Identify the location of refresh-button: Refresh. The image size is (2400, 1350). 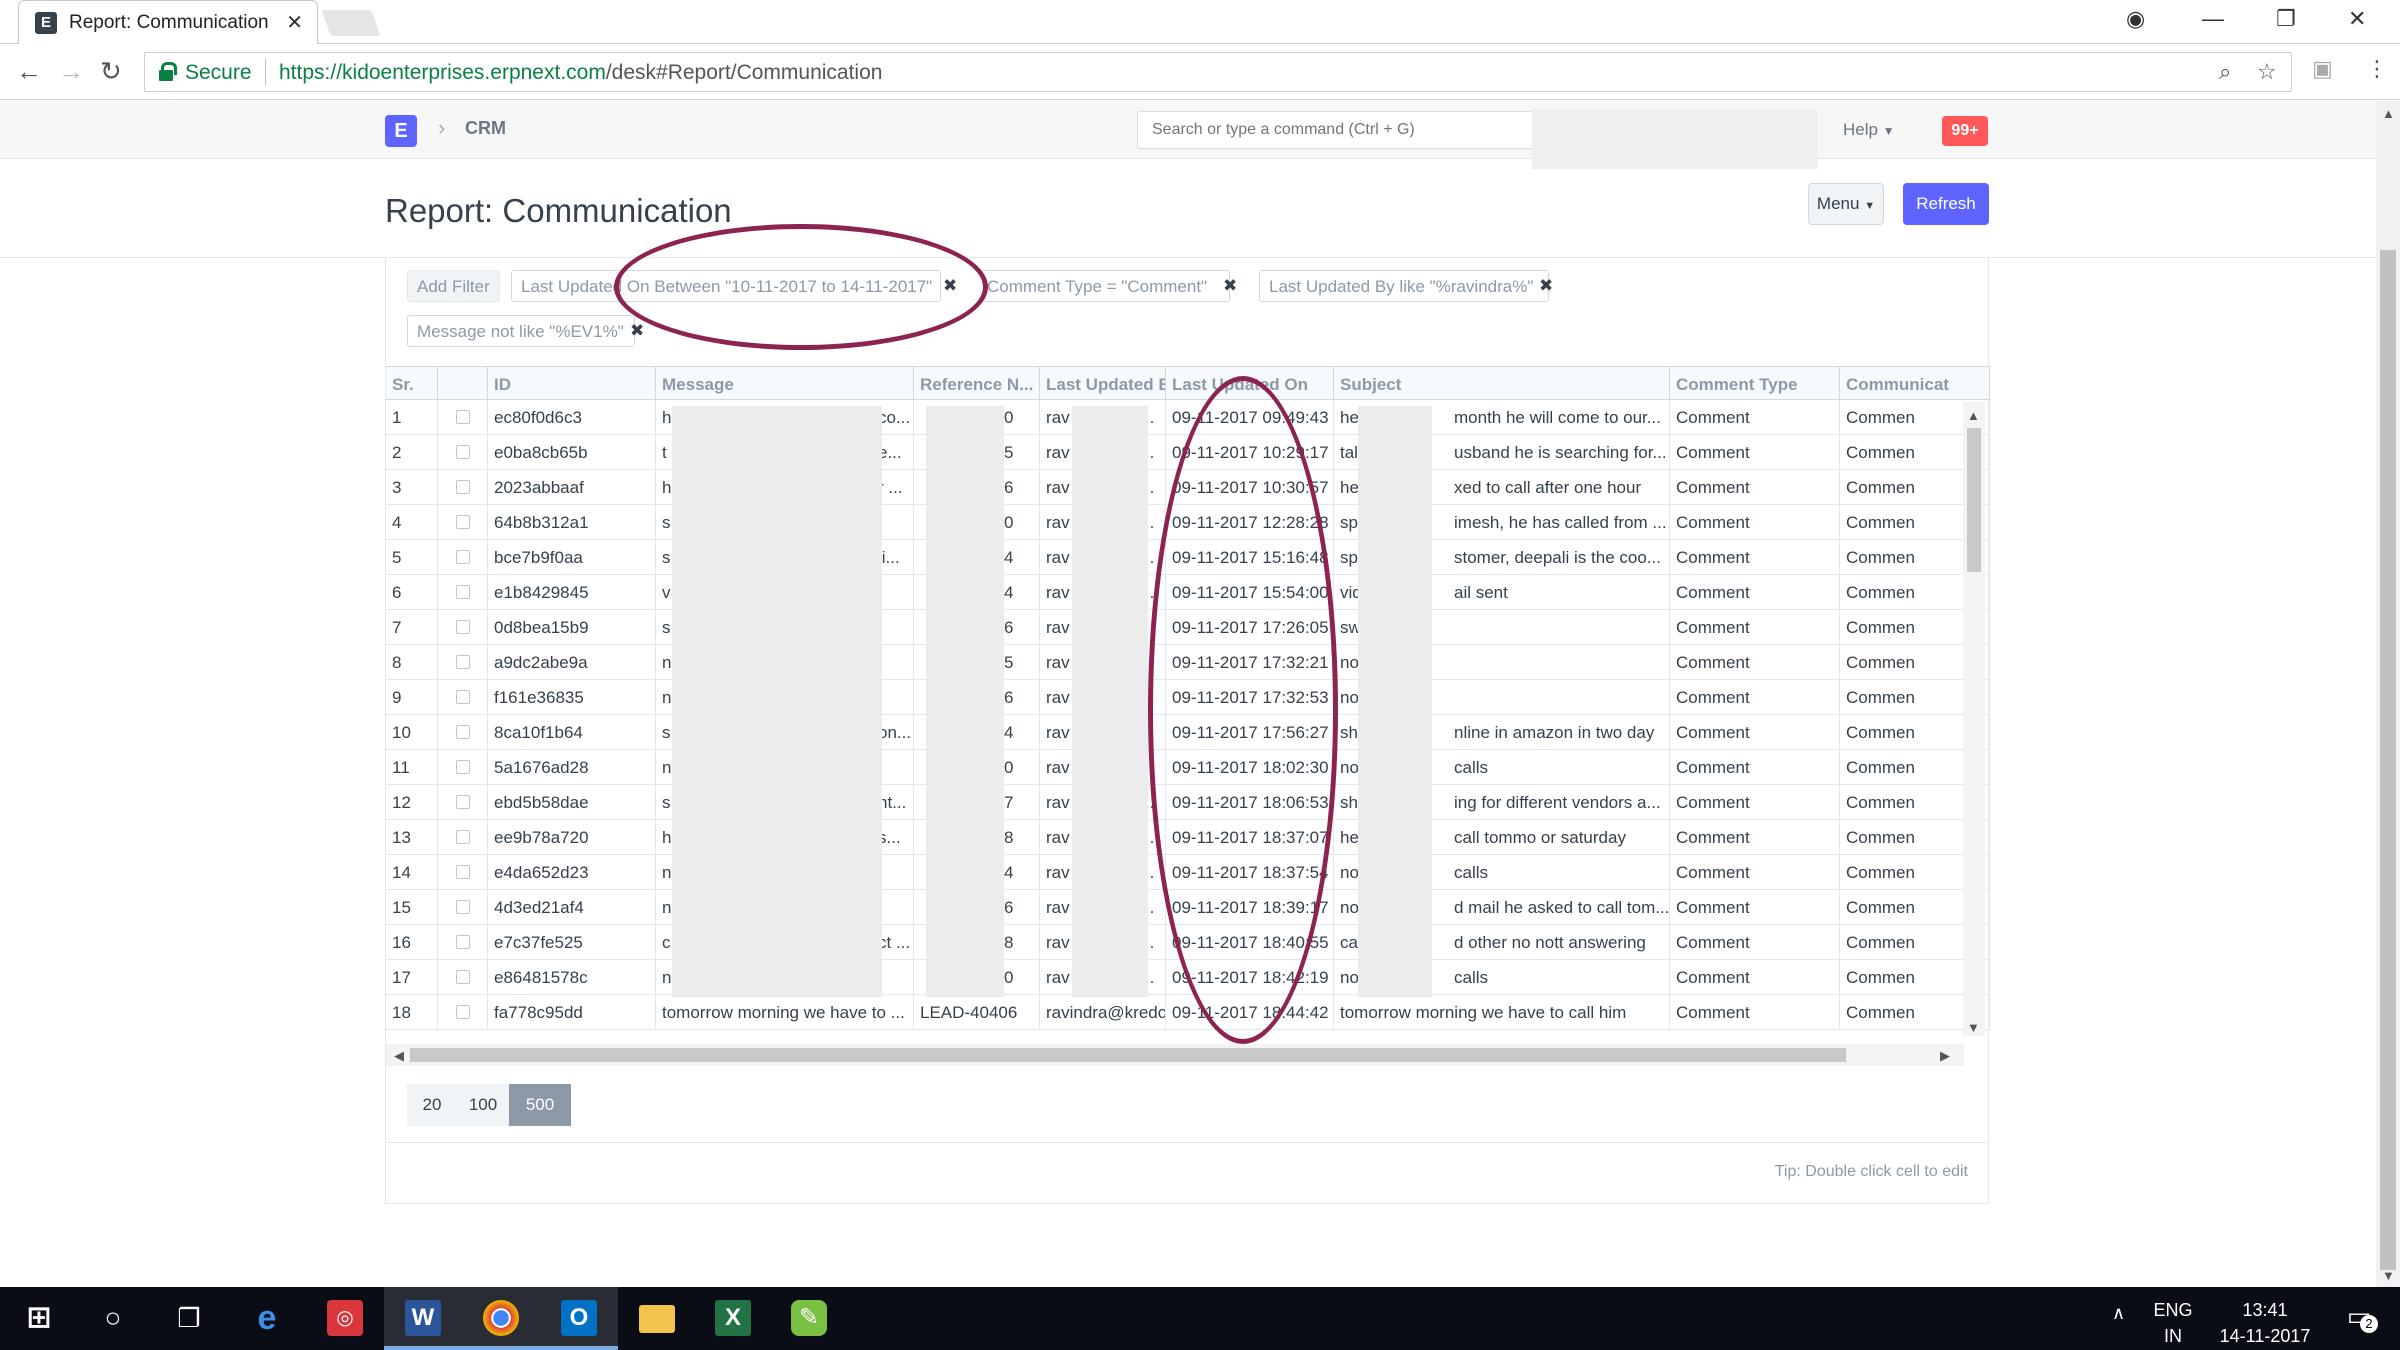
(1946, 204).